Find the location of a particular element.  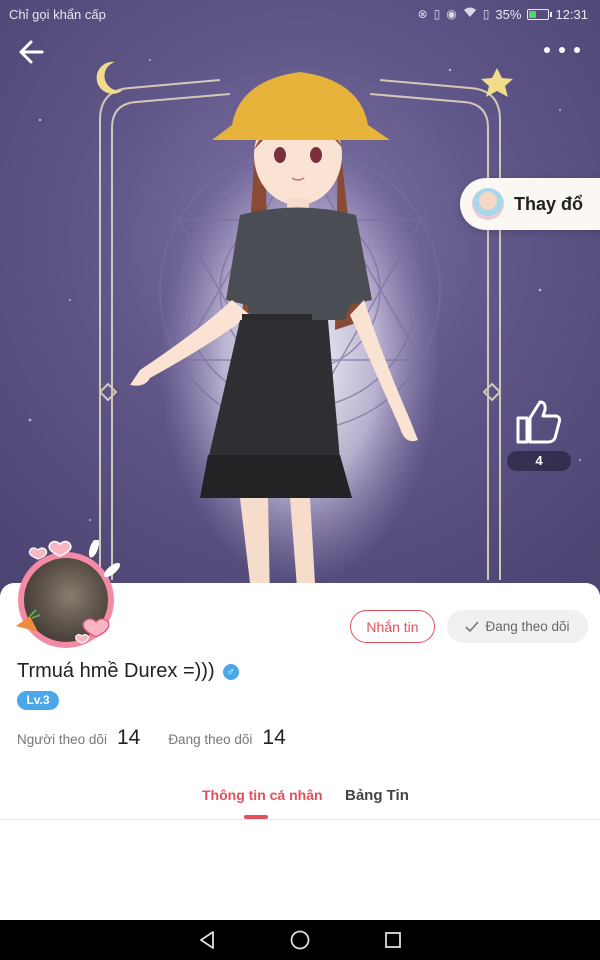

thumbs-up-icon is located at coordinates (539, 422).